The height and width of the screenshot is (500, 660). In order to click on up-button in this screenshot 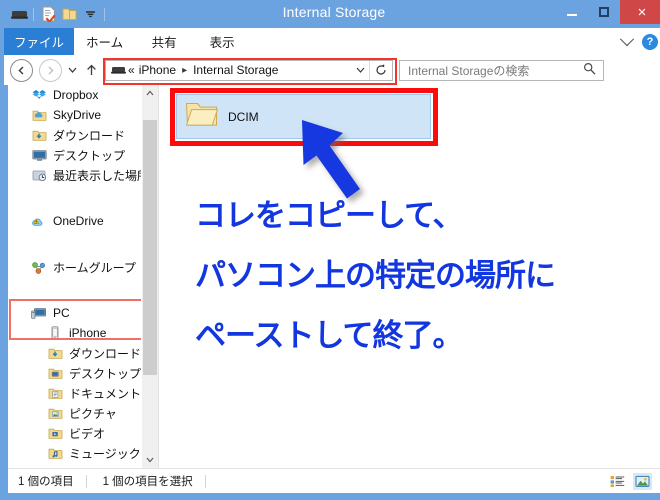, I will do `click(91, 70)`.